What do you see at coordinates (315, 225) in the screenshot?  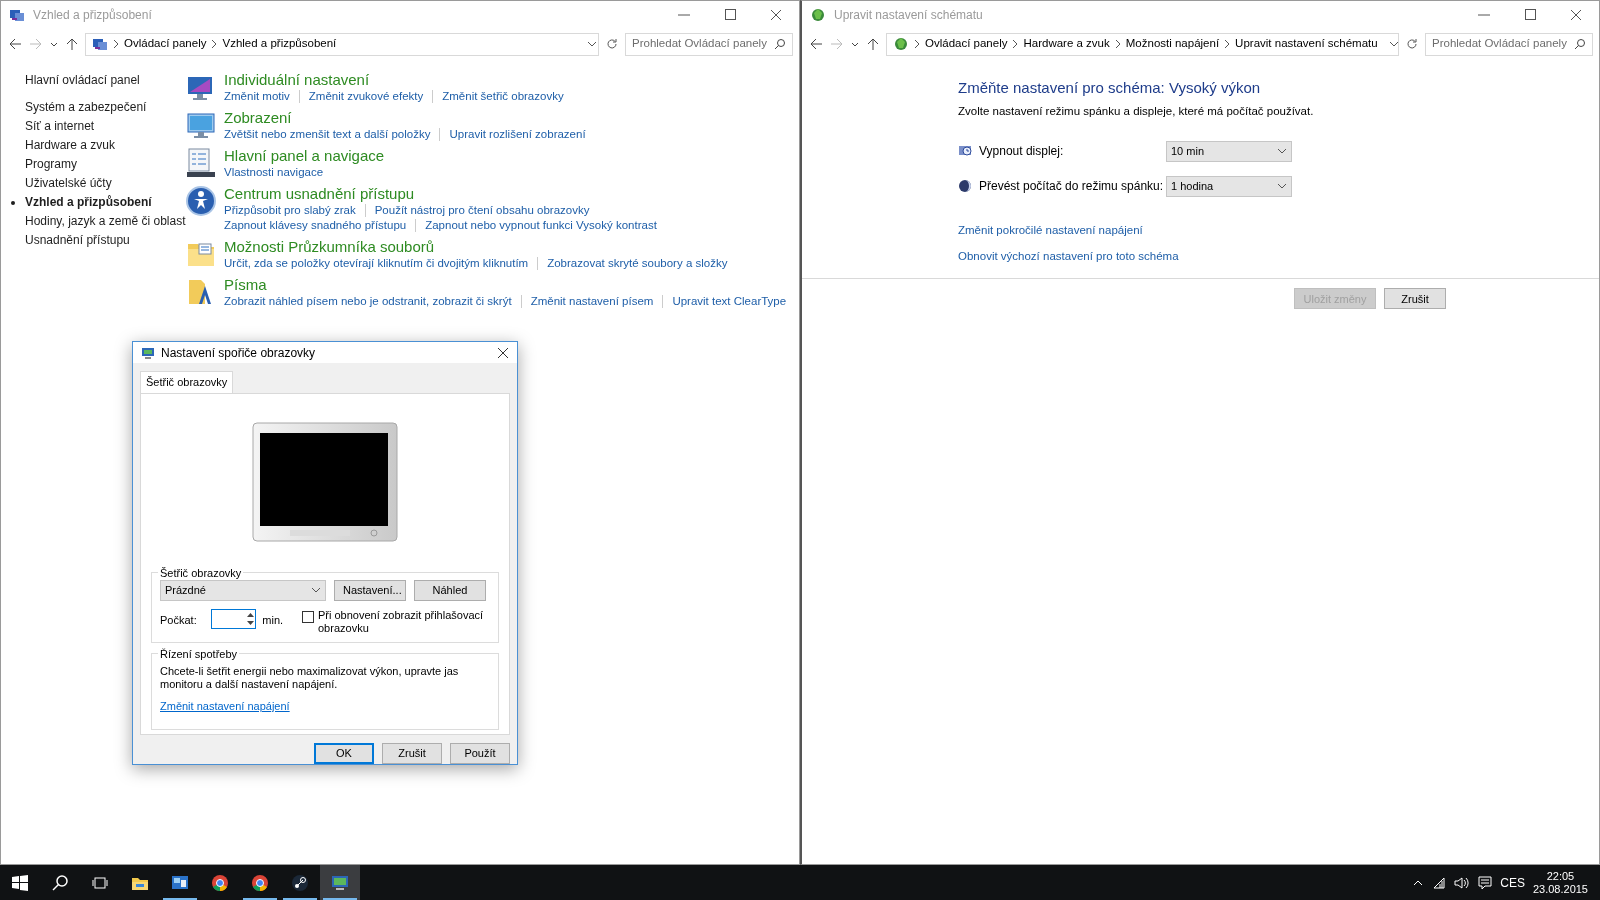 I see `task-link: Zapnout klávesy snadného přístupu` at bounding box center [315, 225].